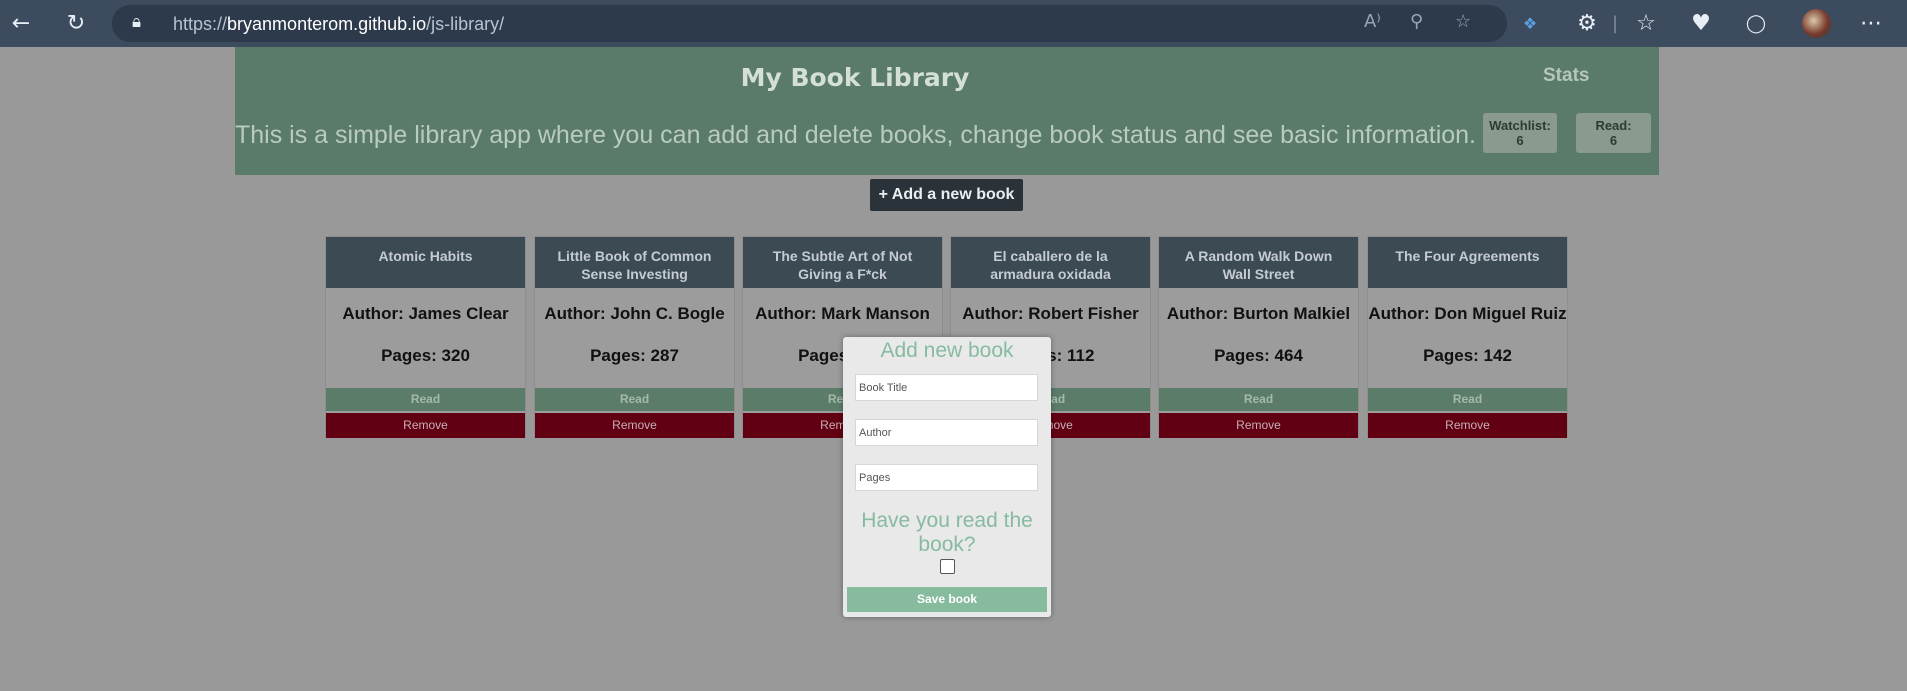 The width and height of the screenshot is (1907, 691). Describe the element at coordinates (947, 350) in the screenshot. I see `modal-title: Add new book` at that location.